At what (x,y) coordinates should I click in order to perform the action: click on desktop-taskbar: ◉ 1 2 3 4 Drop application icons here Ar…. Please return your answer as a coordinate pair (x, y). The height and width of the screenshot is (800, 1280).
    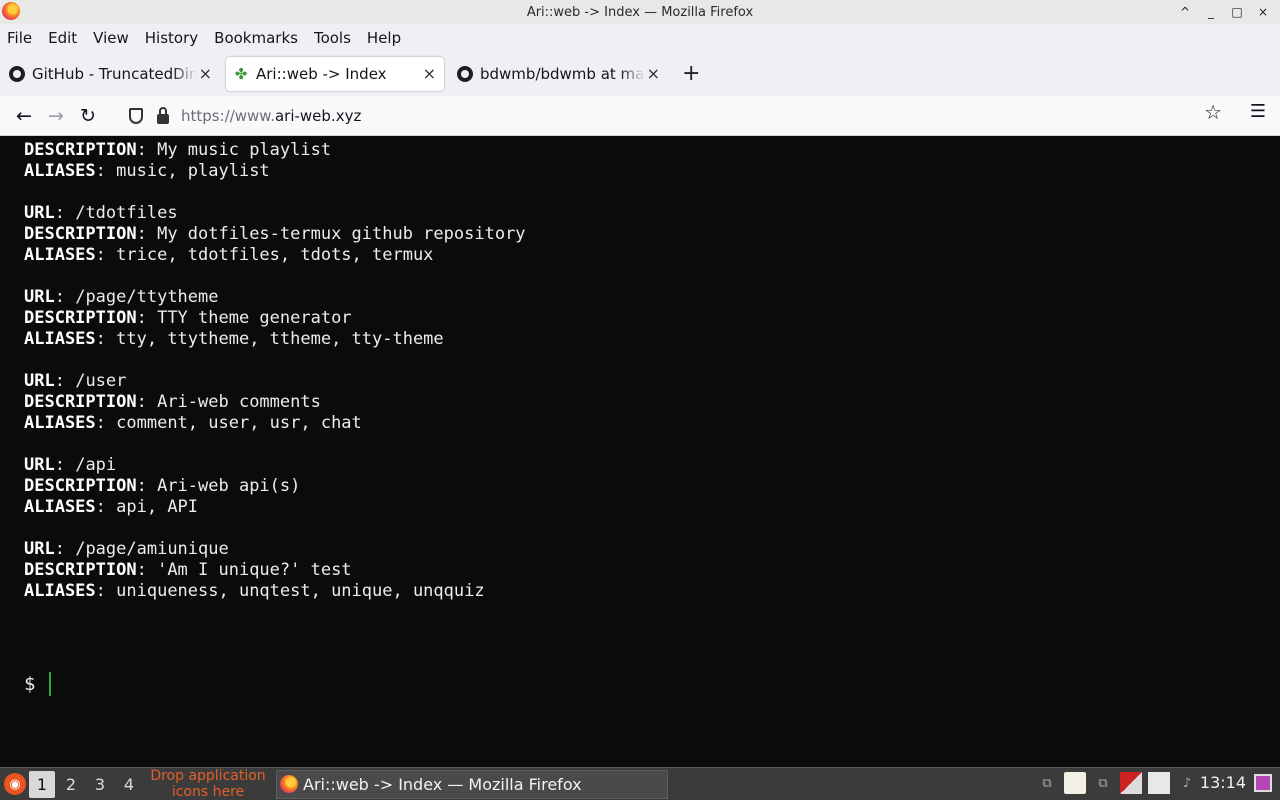
    Looking at the image, I should click on (640, 783).